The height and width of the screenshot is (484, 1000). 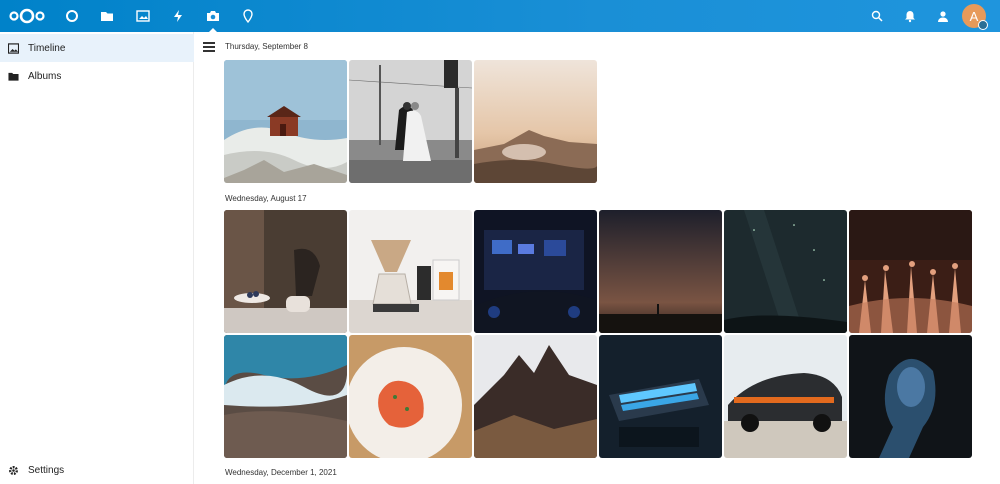 What do you see at coordinates (267, 46) in the screenshot?
I see `date-heading: Thursday, September 8` at bounding box center [267, 46].